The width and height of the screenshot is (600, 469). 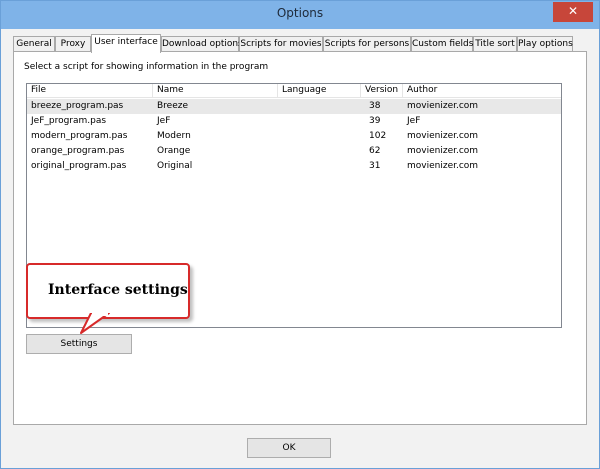 I want to click on column-version: Version, so click(x=382, y=91).